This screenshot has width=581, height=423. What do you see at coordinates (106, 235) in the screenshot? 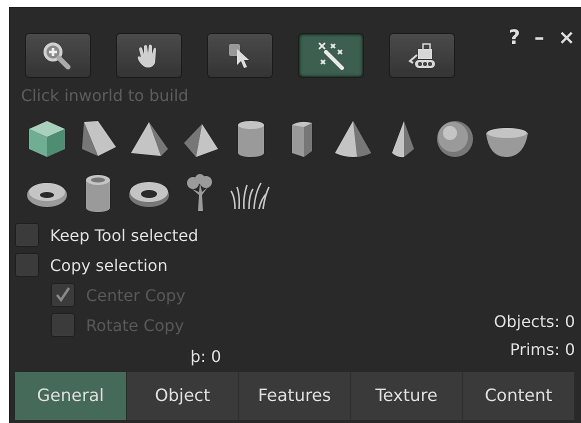
I see `checkbox-option: Keep Tool selected` at bounding box center [106, 235].